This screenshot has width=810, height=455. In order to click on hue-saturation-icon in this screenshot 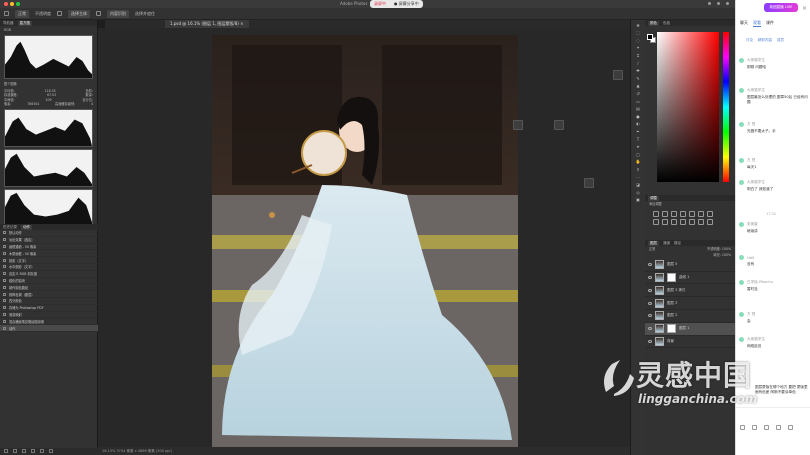, I will do `click(701, 214)`.